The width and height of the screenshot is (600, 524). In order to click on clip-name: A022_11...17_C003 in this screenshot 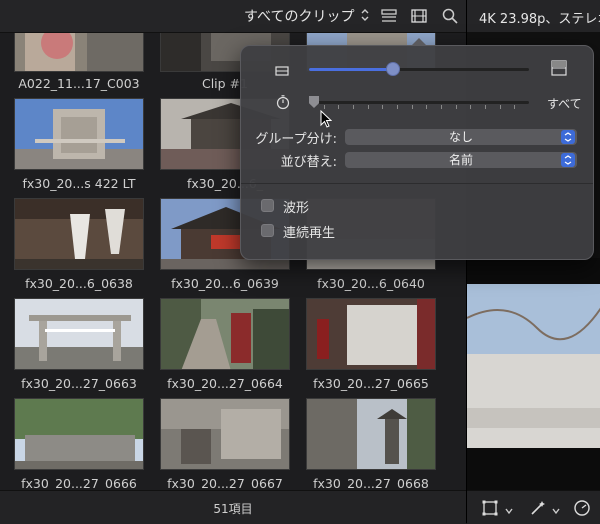, I will do `click(79, 83)`.